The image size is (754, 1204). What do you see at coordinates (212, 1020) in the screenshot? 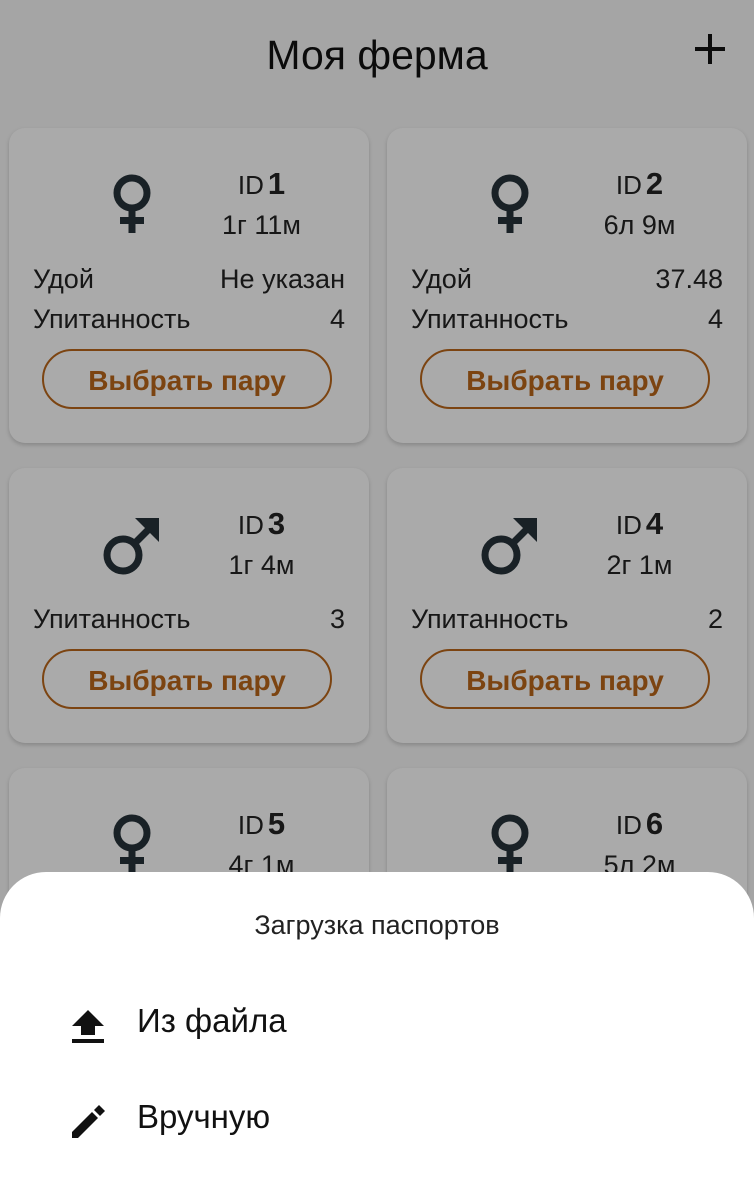
I see `option-label: Из файла` at bounding box center [212, 1020].